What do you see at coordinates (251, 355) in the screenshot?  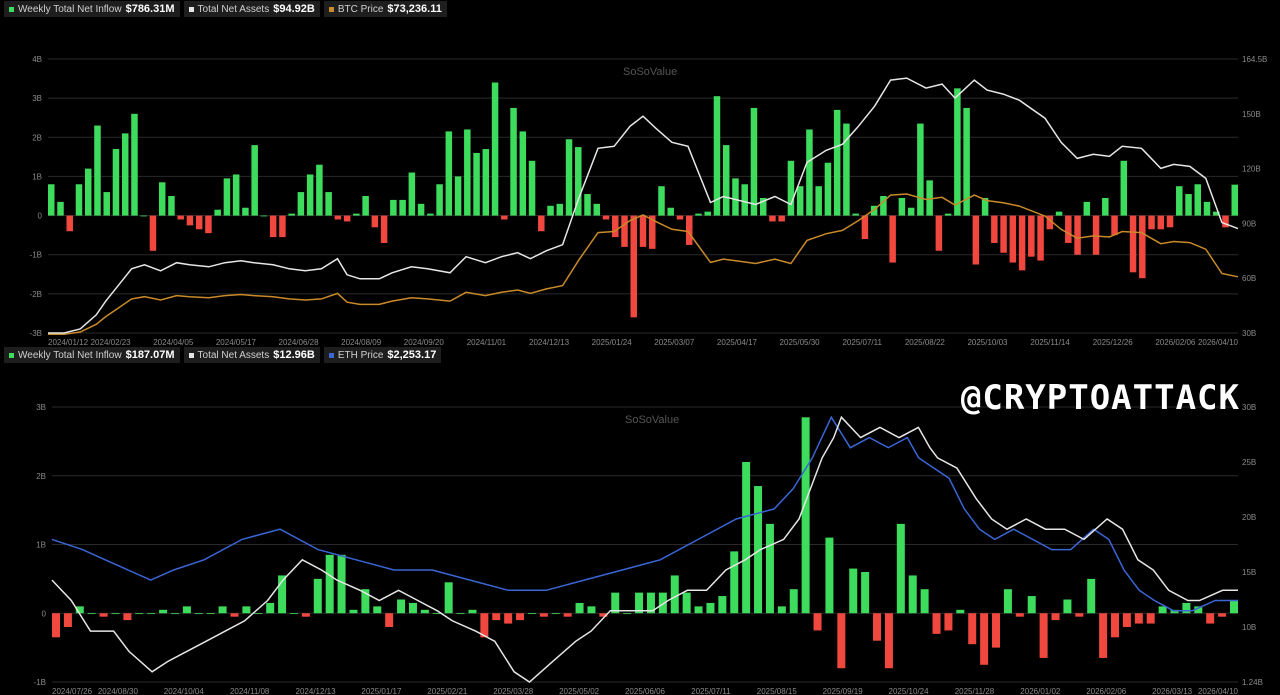 I see `legend-assets: Total Net Assets $12.96B` at bounding box center [251, 355].